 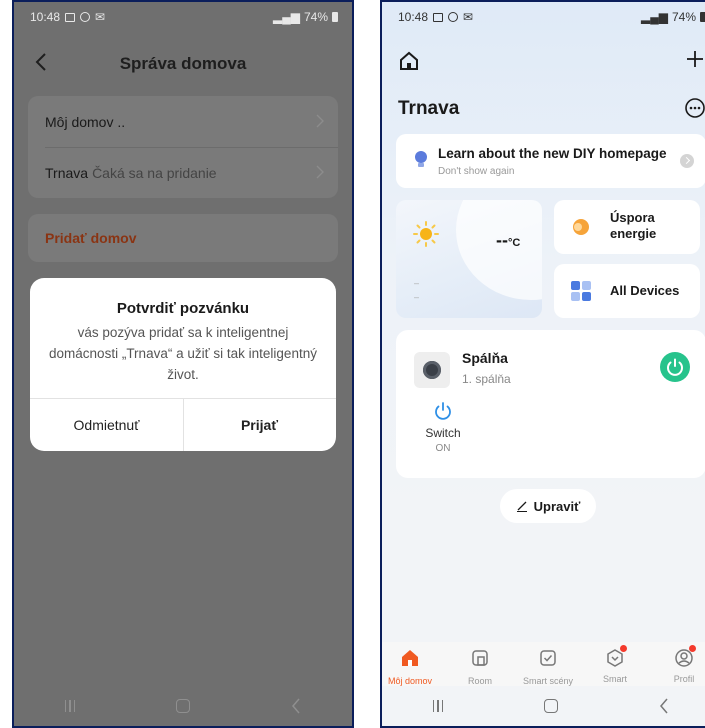 I want to click on switch-label: Switch, so click(x=443, y=433).